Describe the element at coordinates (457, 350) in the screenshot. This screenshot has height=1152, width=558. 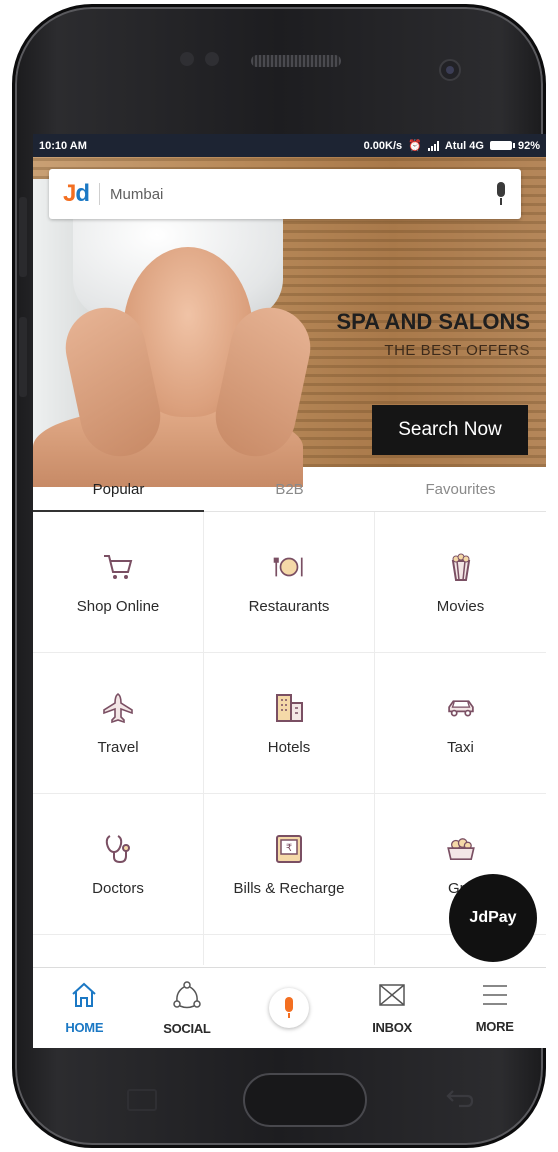
I see `promo-subtitle: THE BEST OFFERS` at that location.